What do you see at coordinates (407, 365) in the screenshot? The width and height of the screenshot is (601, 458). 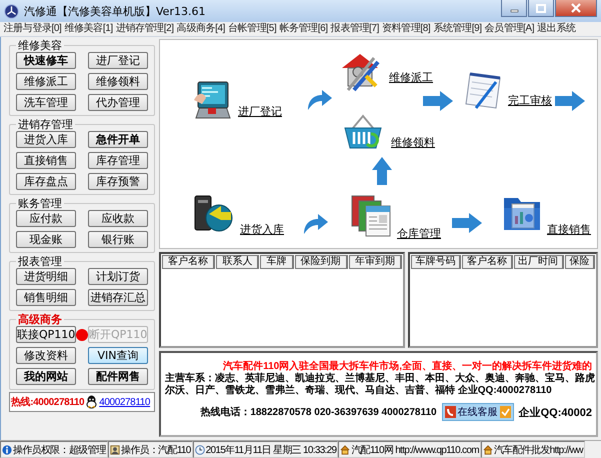 I see `ad-headline: 汽车配件110网入驻全国最大拆车件市场,全面、直接、一对一的解决拆车件进货难的` at bounding box center [407, 365].